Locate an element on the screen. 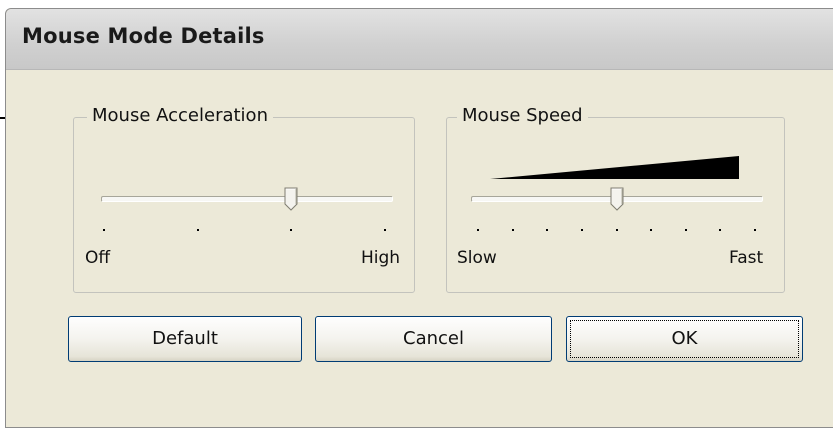  default-button-label: Default is located at coordinates (185, 338).